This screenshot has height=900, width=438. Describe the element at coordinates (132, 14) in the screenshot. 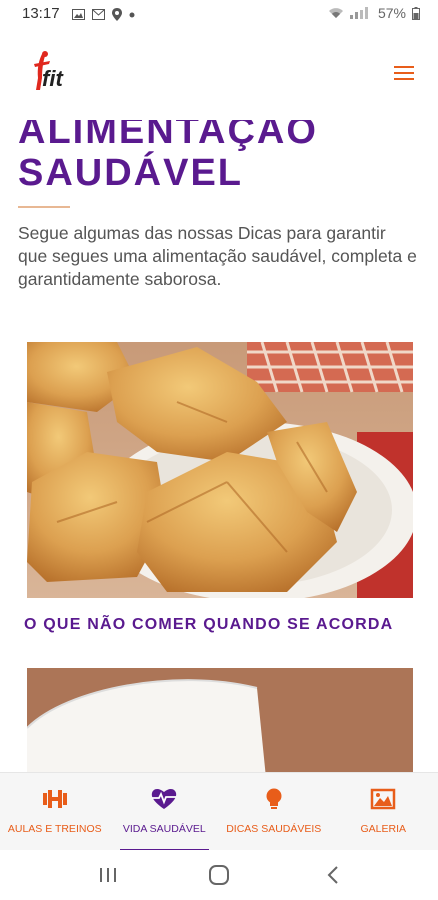

I see `dot-icon` at that location.